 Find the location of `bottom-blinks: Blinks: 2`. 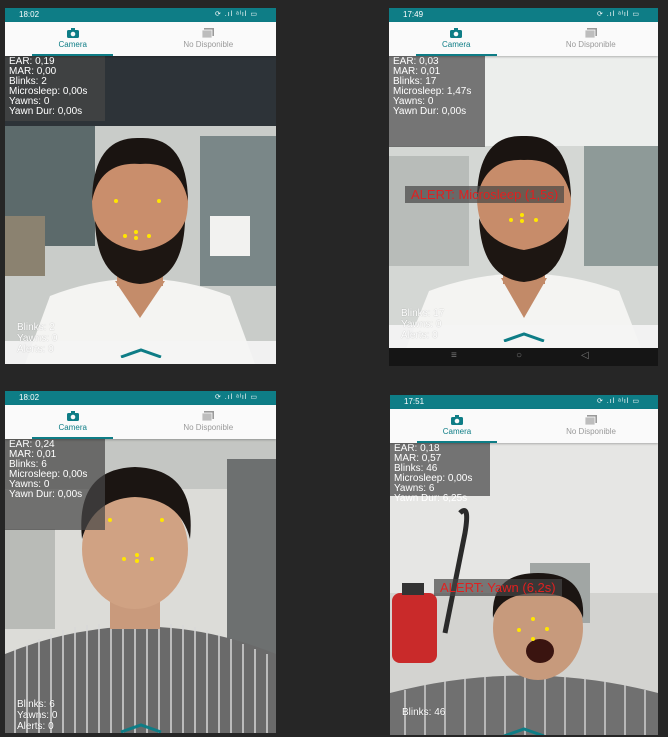

bottom-blinks: Blinks: 2 is located at coordinates (36, 327).